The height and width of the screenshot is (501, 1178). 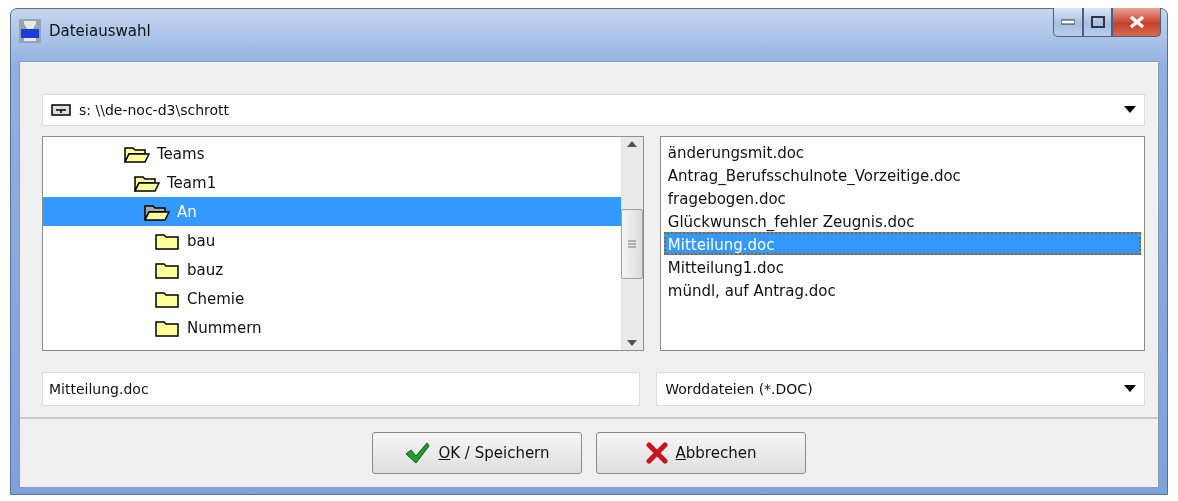 I want to click on network-drive-icon, so click(x=61, y=110).